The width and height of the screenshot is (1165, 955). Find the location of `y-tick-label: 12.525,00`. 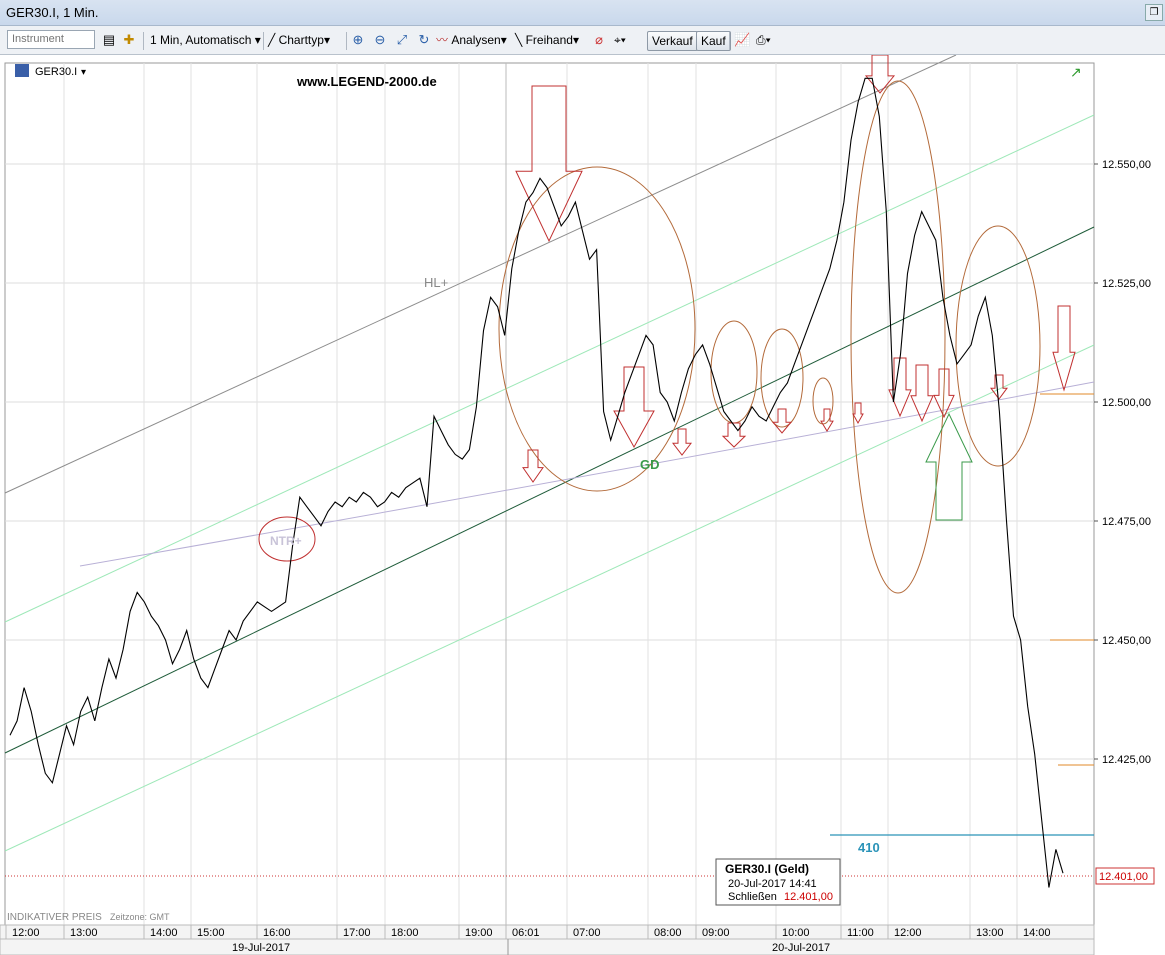

y-tick-label: 12.525,00 is located at coordinates (1126, 284).